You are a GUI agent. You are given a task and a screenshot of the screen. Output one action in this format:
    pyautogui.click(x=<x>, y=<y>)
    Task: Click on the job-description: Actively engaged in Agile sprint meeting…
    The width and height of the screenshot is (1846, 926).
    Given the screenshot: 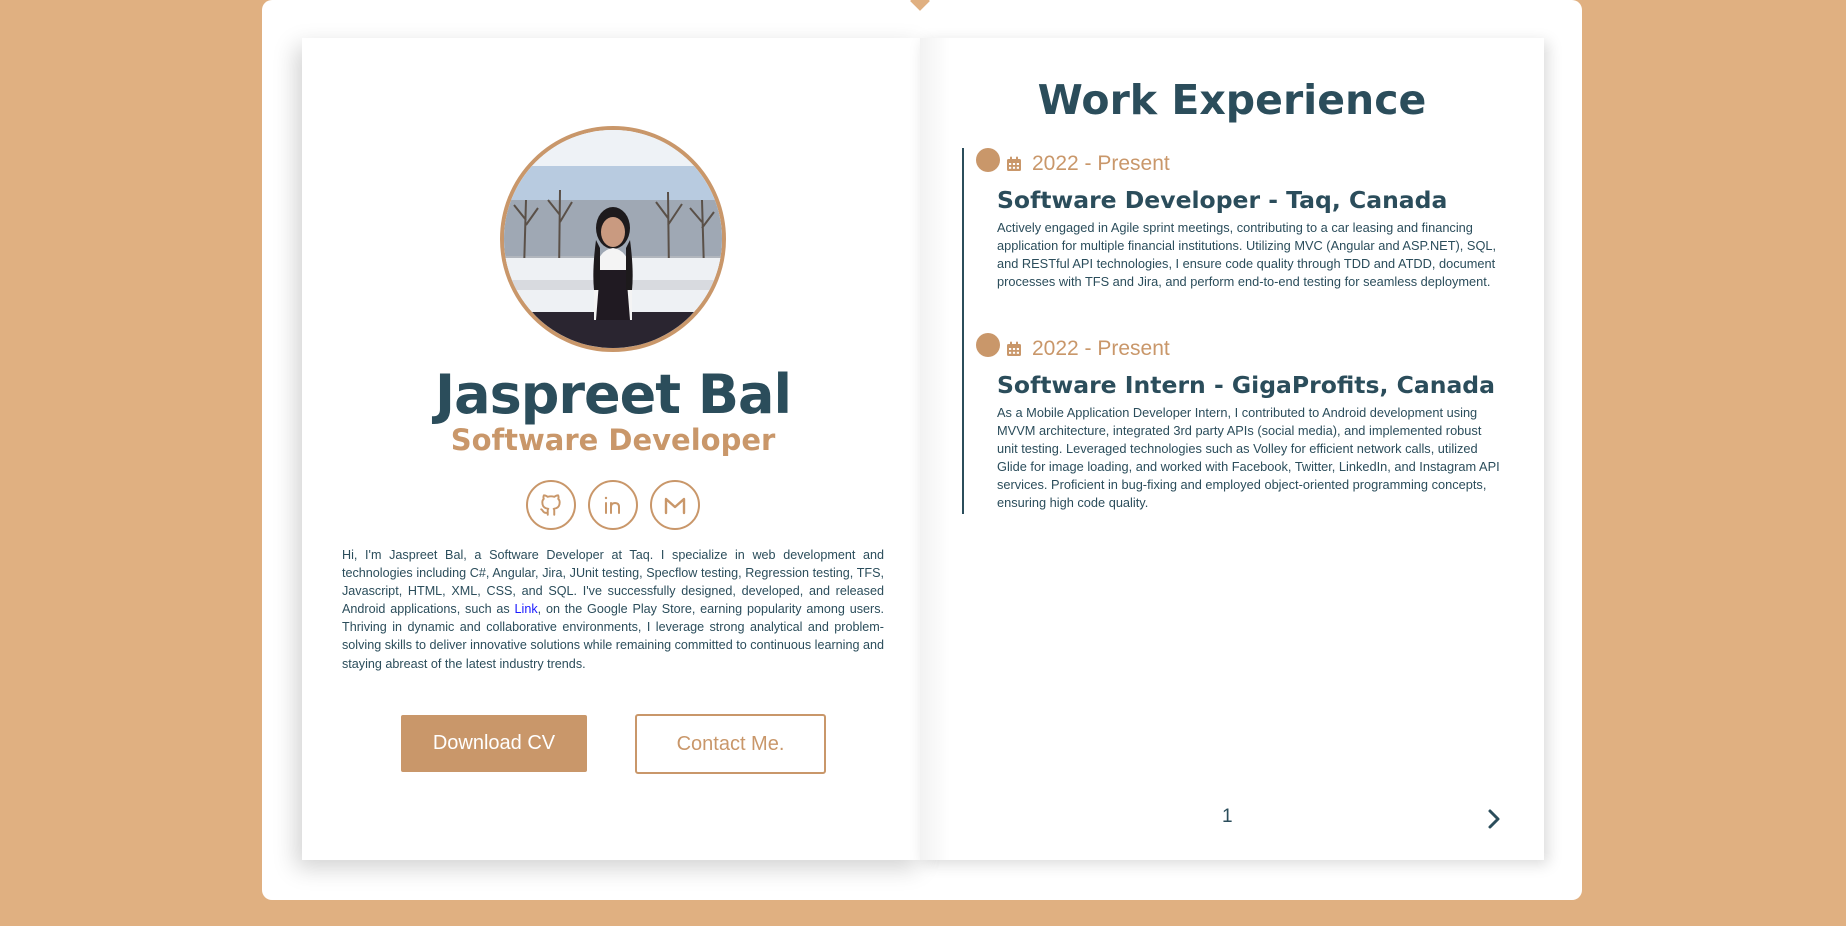 What is the action you would take?
    pyautogui.click(x=1247, y=255)
    